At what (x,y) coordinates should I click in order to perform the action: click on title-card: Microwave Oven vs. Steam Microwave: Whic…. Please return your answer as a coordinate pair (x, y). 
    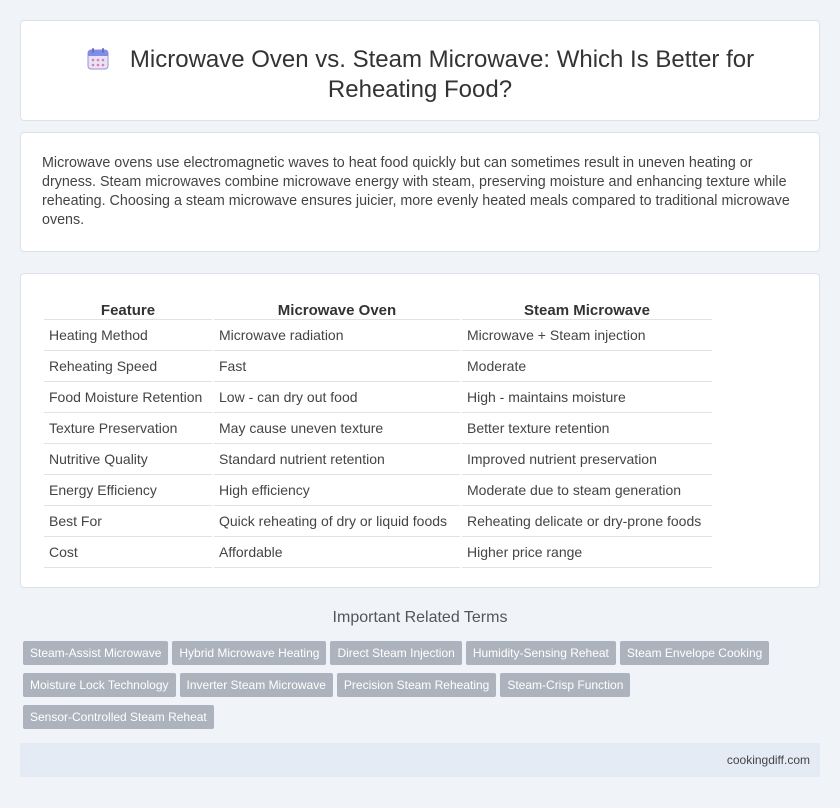
    Looking at the image, I should click on (420, 70).